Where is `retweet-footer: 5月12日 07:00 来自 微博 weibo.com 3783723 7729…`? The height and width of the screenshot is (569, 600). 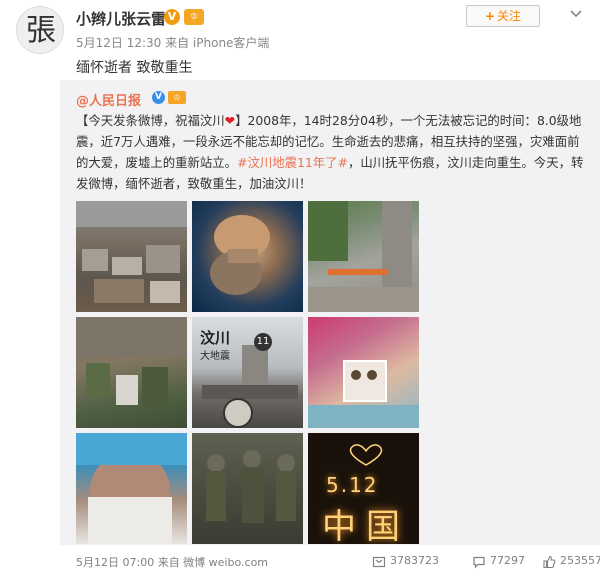 retweet-footer: 5月12日 07:00 来自 微博 weibo.com 3783723 7729… is located at coordinates (338, 560).